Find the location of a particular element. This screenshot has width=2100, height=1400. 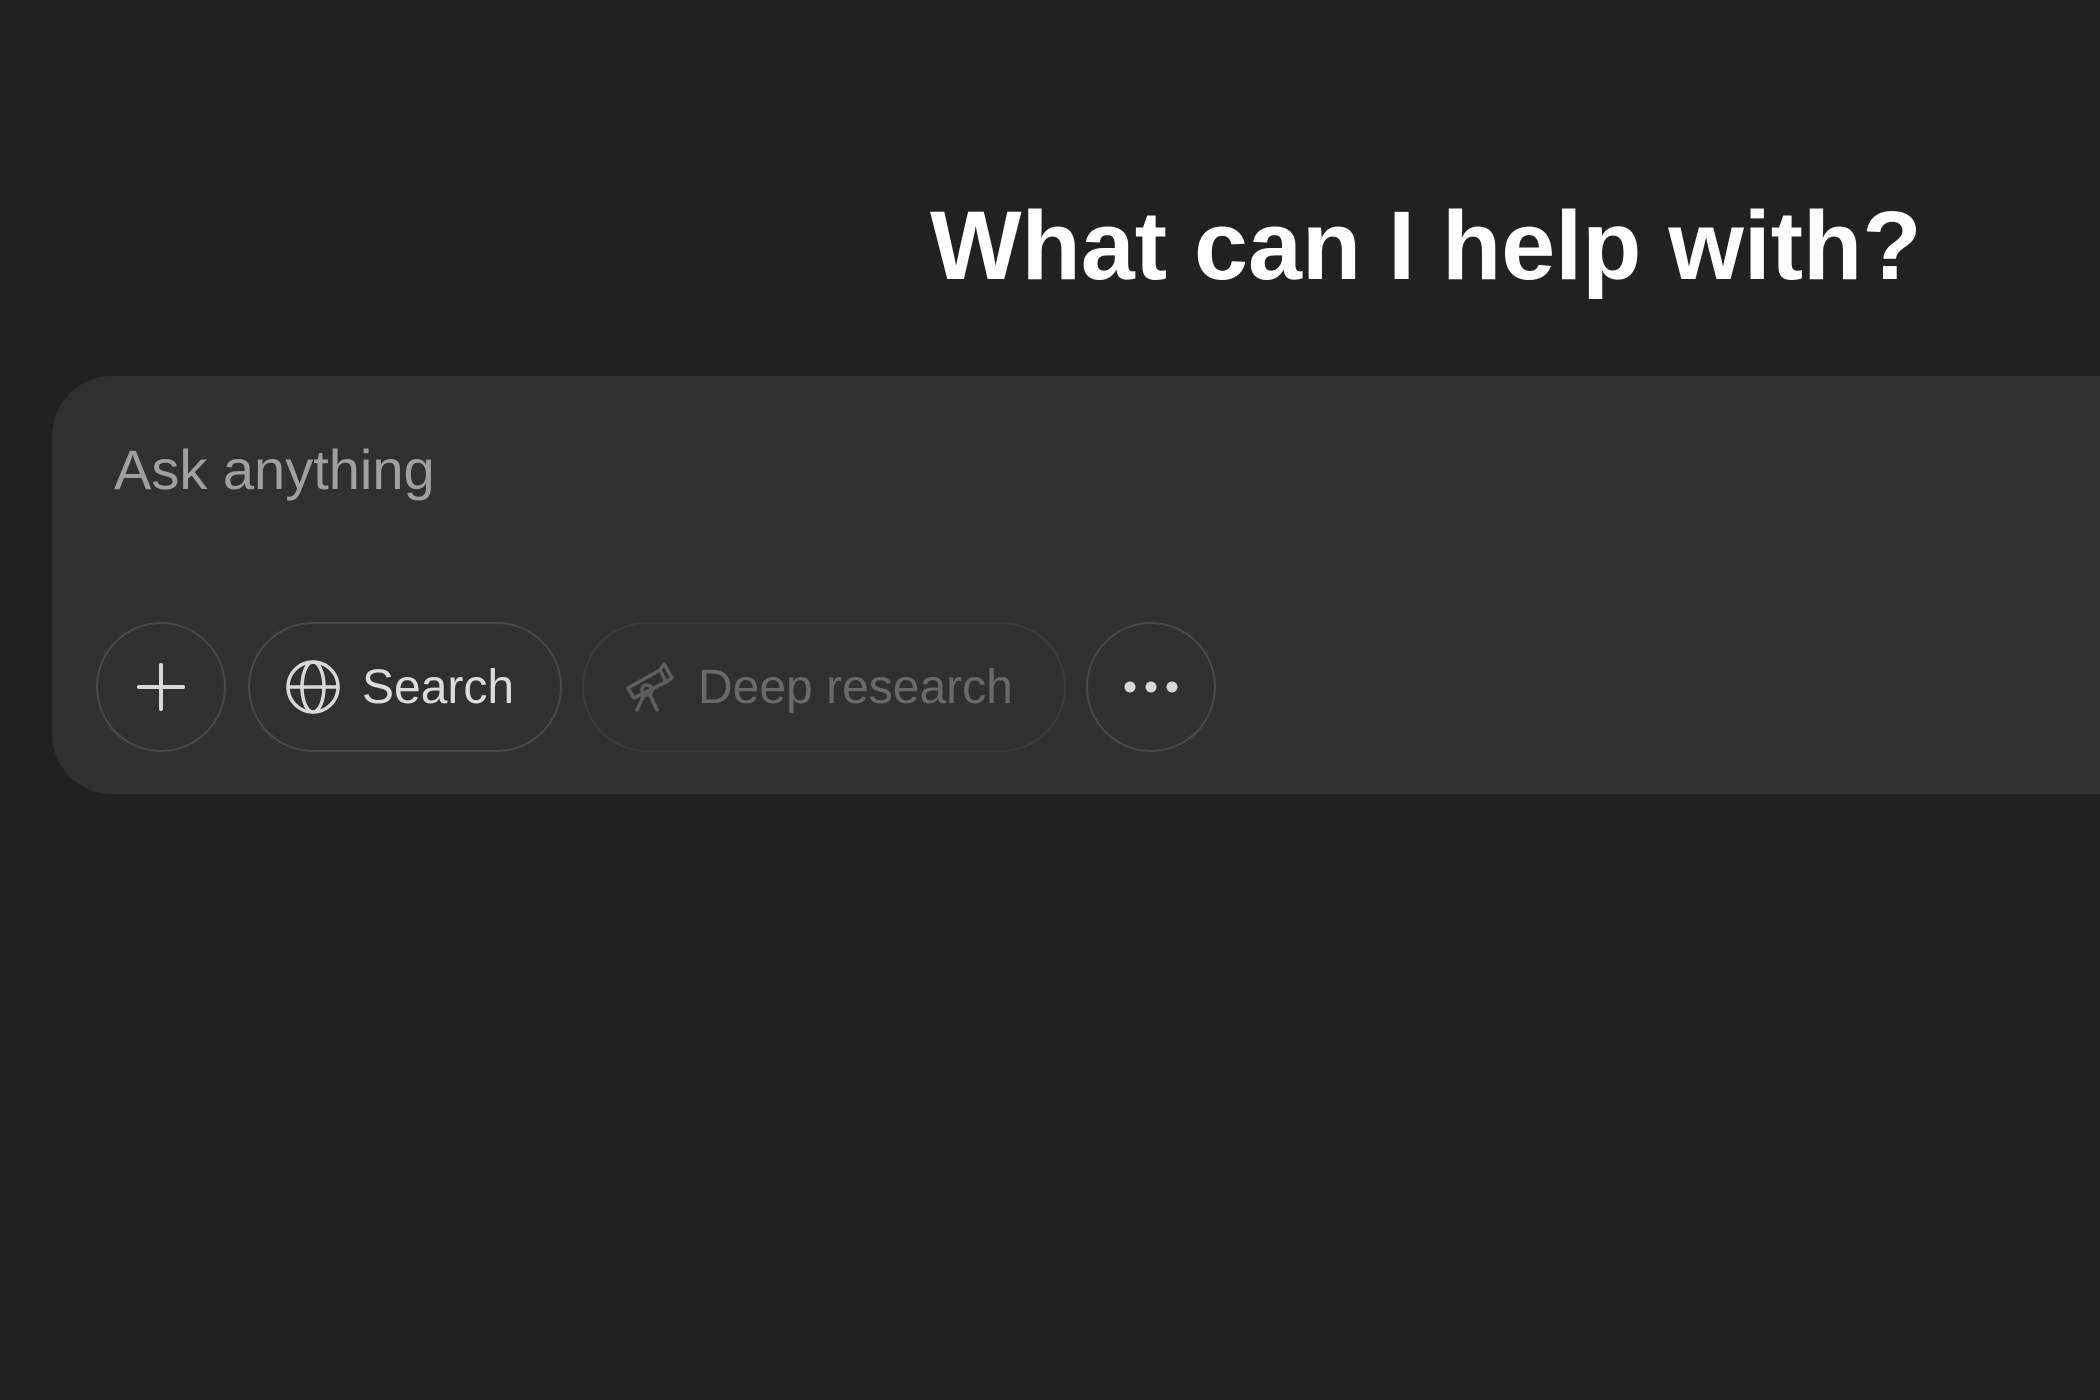

more-options-button is located at coordinates (1151, 687).